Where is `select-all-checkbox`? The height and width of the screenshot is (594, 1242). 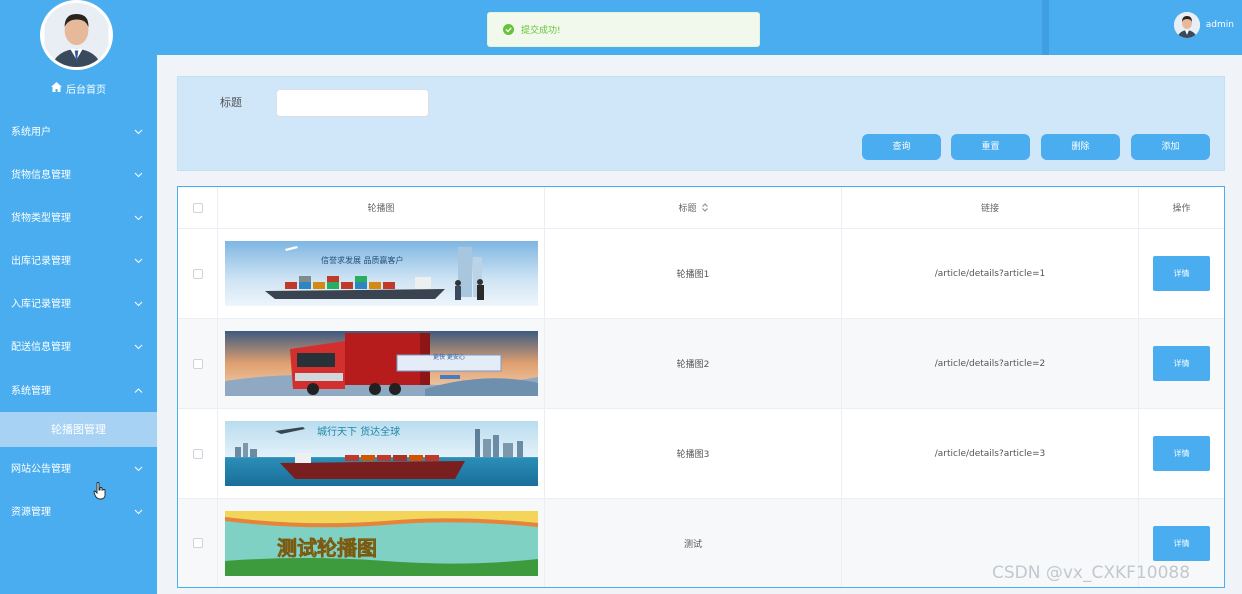
select-all-checkbox is located at coordinates (197, 207).